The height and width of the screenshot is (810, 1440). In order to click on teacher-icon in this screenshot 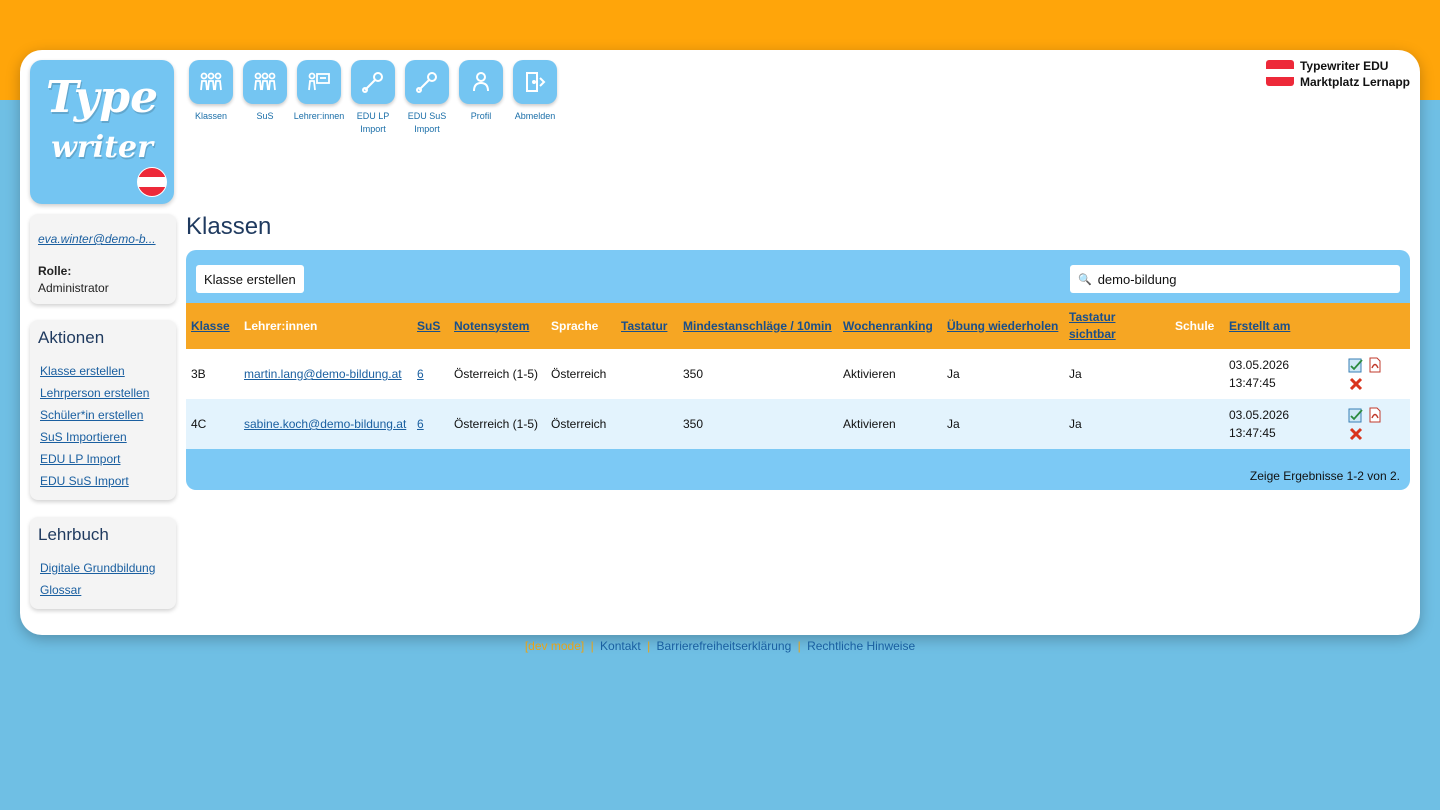, I will do `click(319, 82)`.